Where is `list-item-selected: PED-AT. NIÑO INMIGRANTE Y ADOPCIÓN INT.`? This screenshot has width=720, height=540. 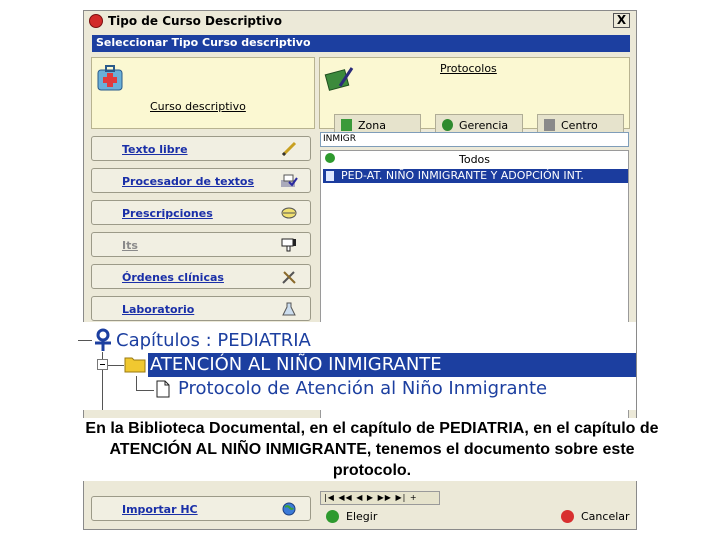 list-item-selected: PED-AT. NIÑO INMIGRANTE Y ADOPCIÓN INT. is located at coordinates (475, 176).